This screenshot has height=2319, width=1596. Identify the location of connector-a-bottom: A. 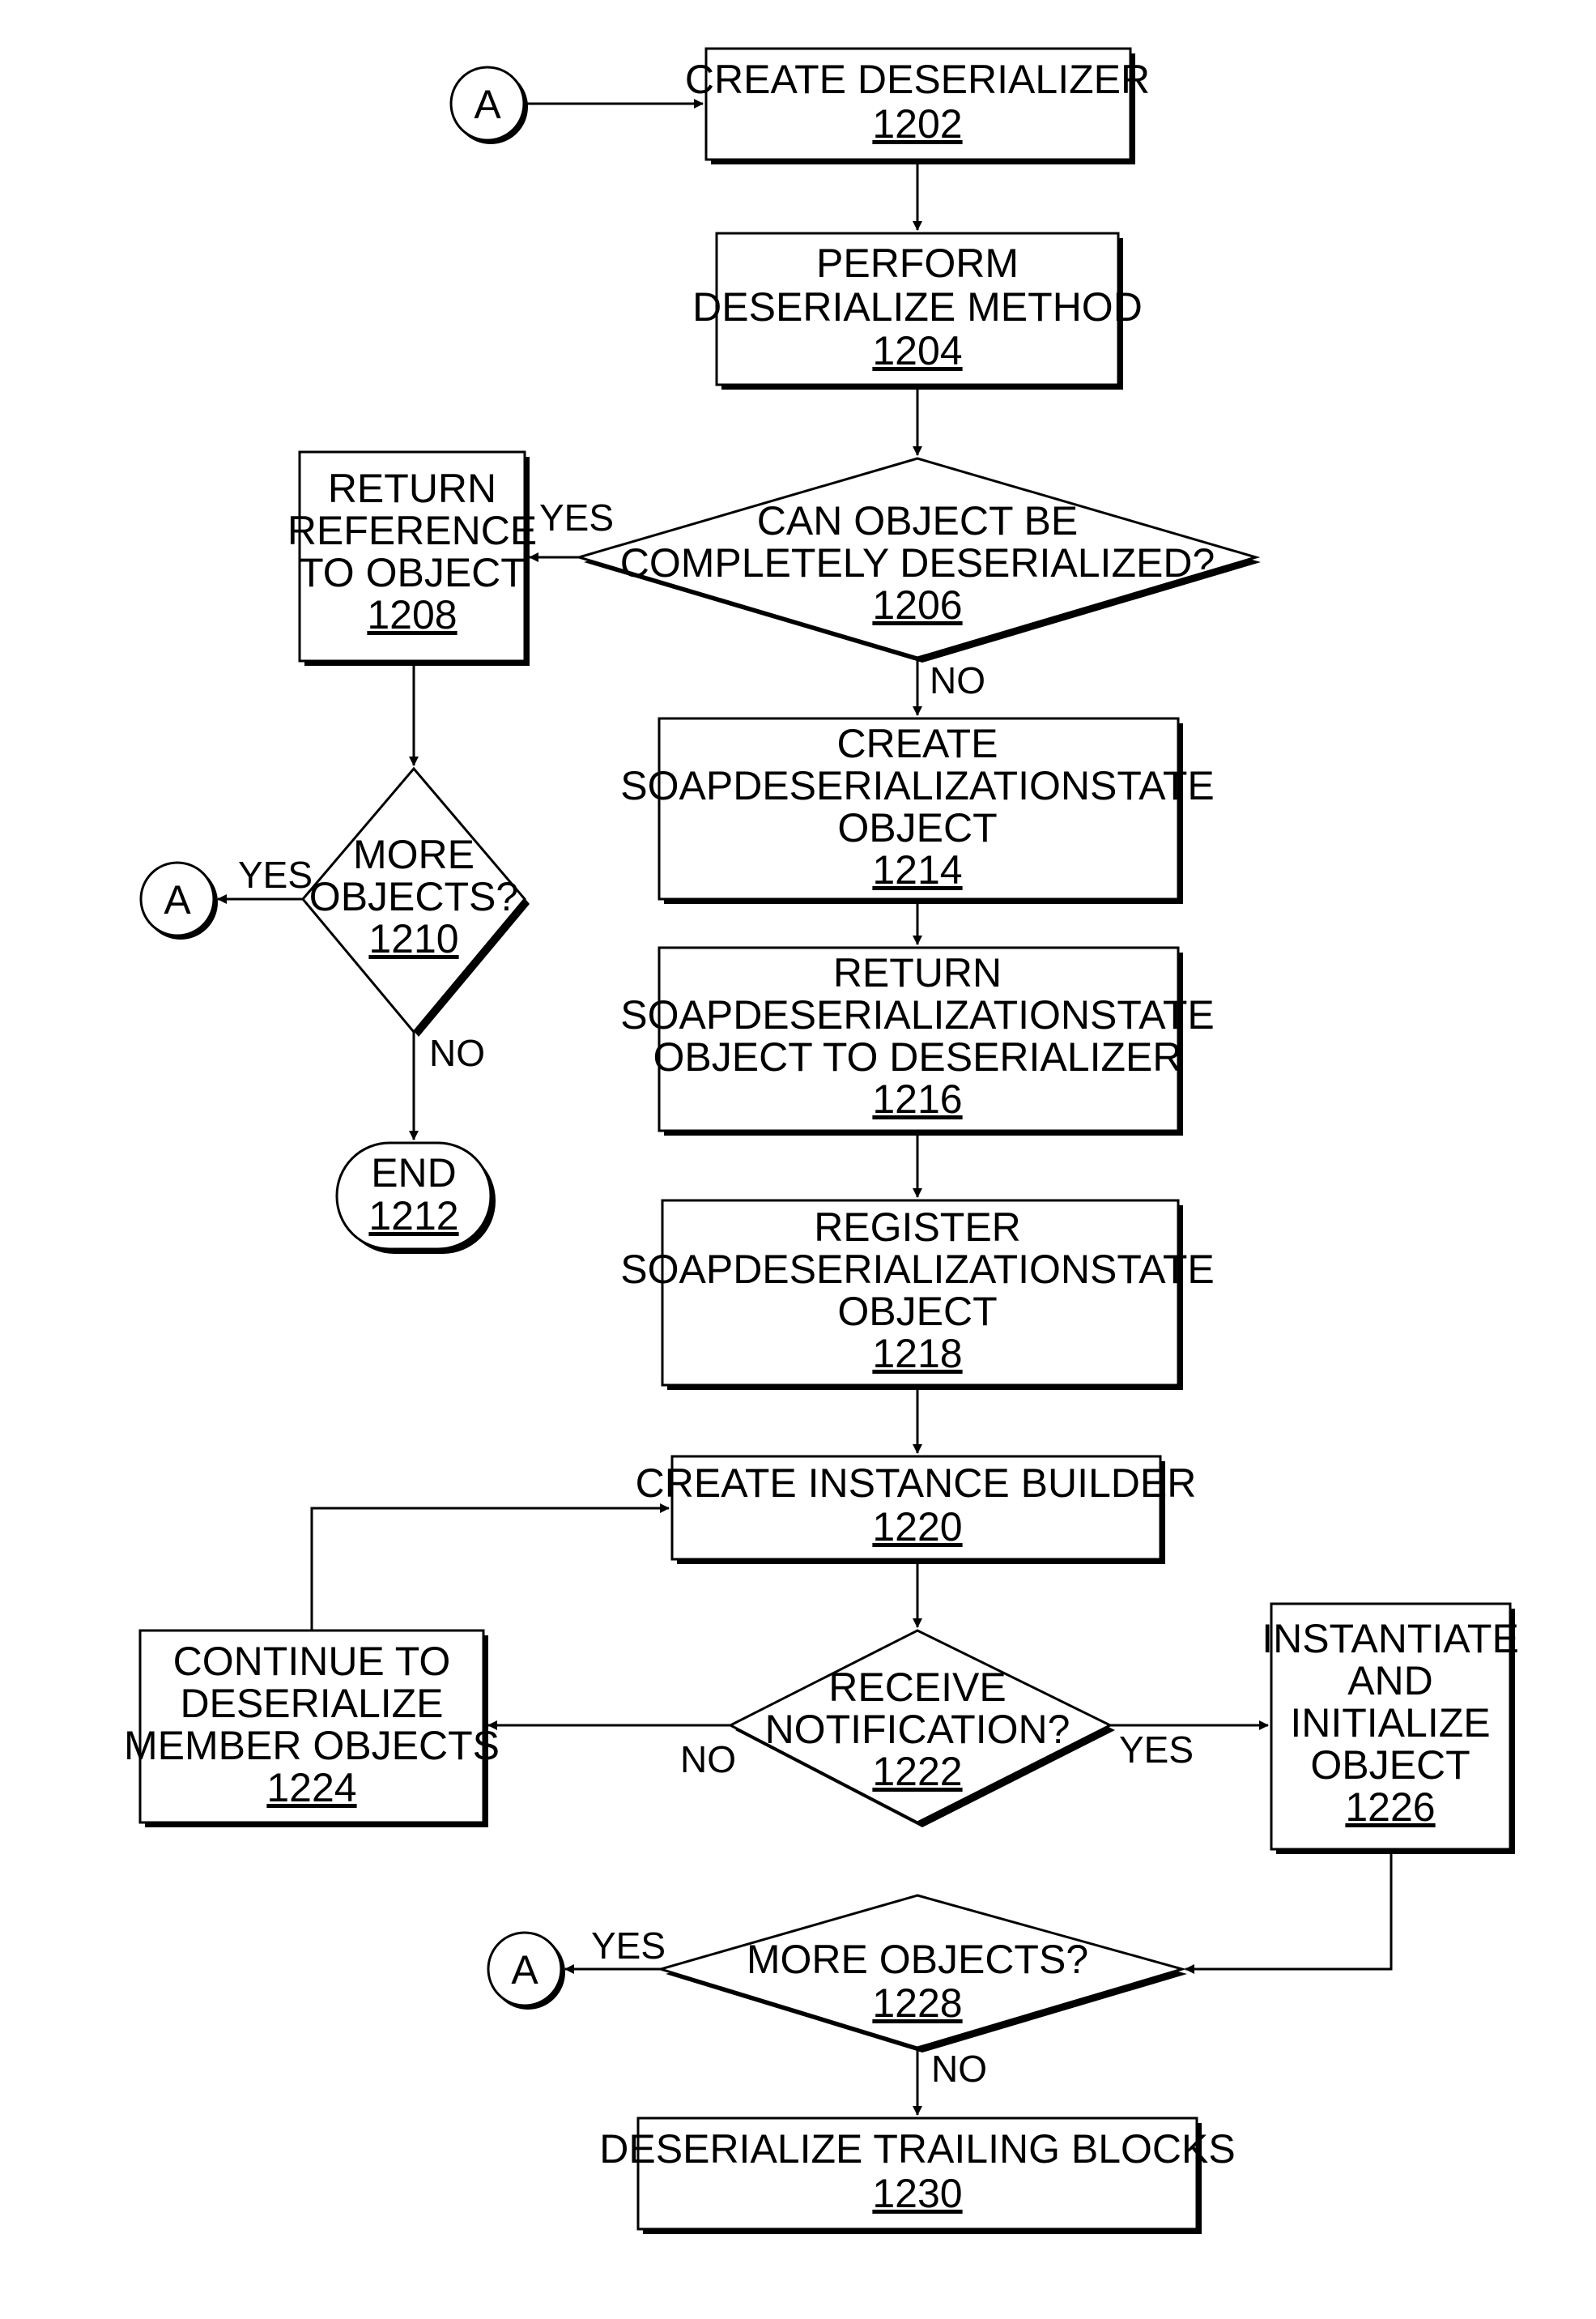
(526, 1971).